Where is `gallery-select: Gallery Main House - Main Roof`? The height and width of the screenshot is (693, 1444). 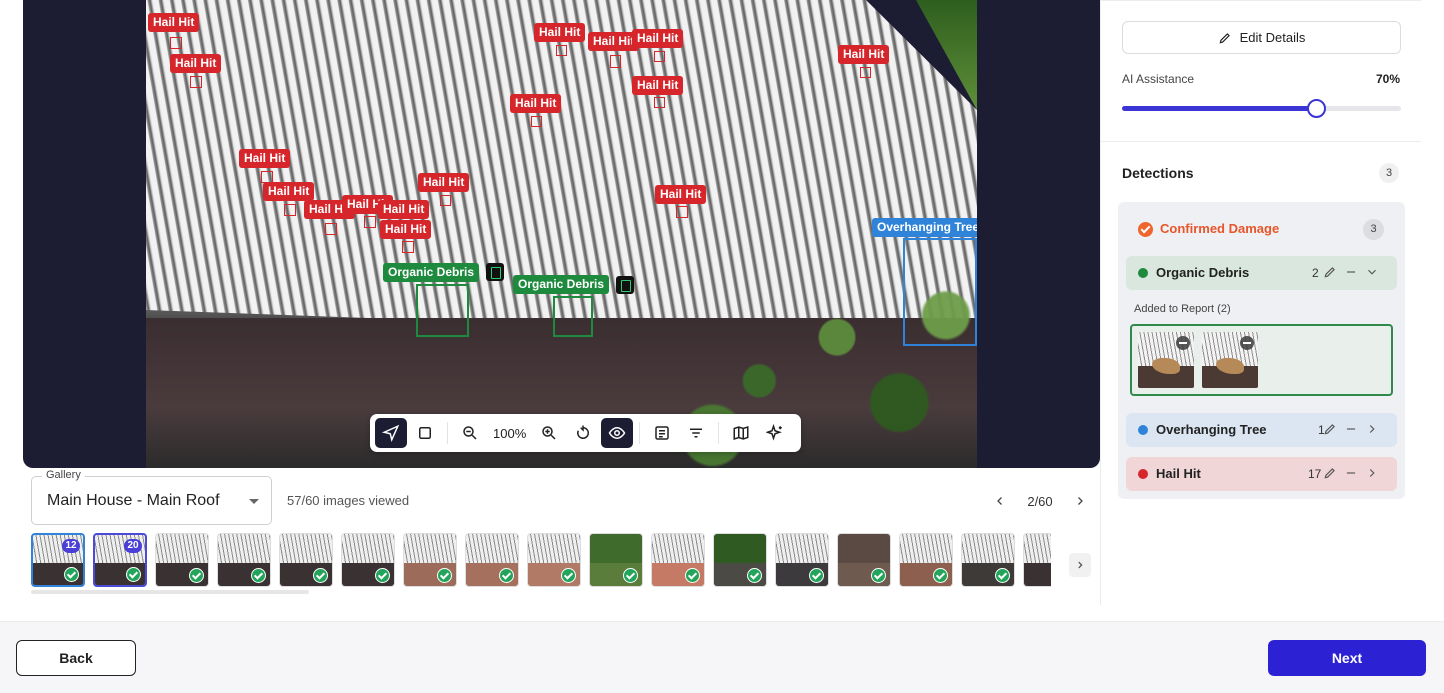
gallery-select: Gallery Main House - Main Roof is located at coordinates (151, 497).